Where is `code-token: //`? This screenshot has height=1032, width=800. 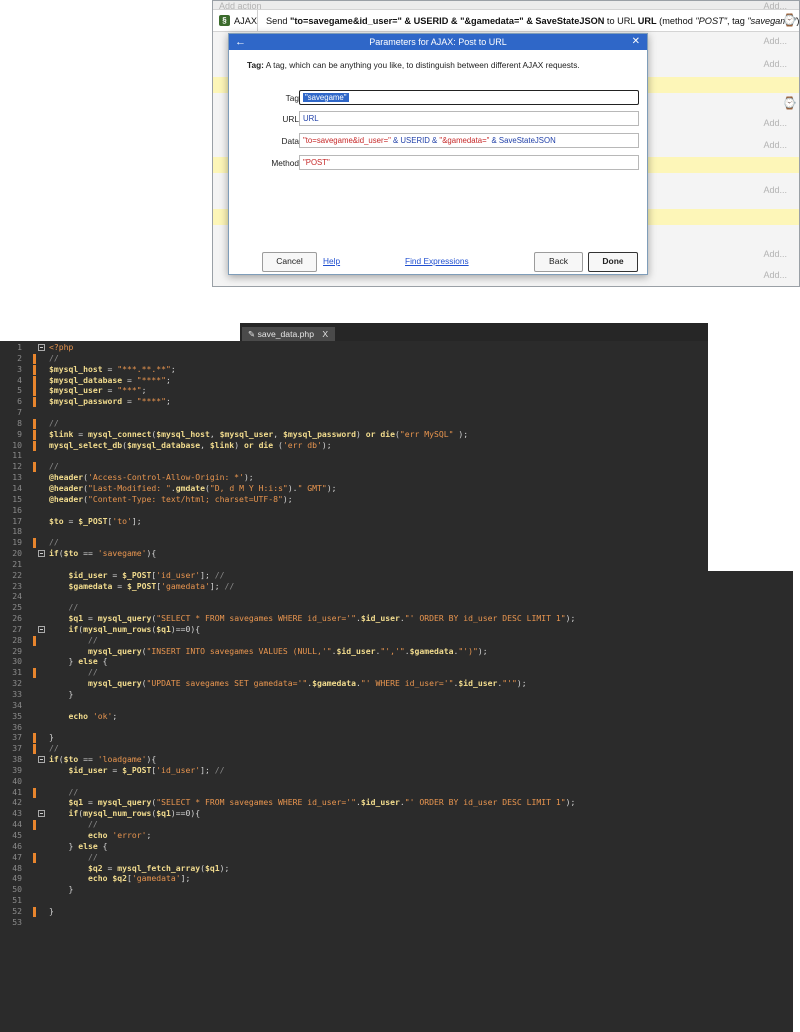 code-token: // is located at coordinates (54, 542).